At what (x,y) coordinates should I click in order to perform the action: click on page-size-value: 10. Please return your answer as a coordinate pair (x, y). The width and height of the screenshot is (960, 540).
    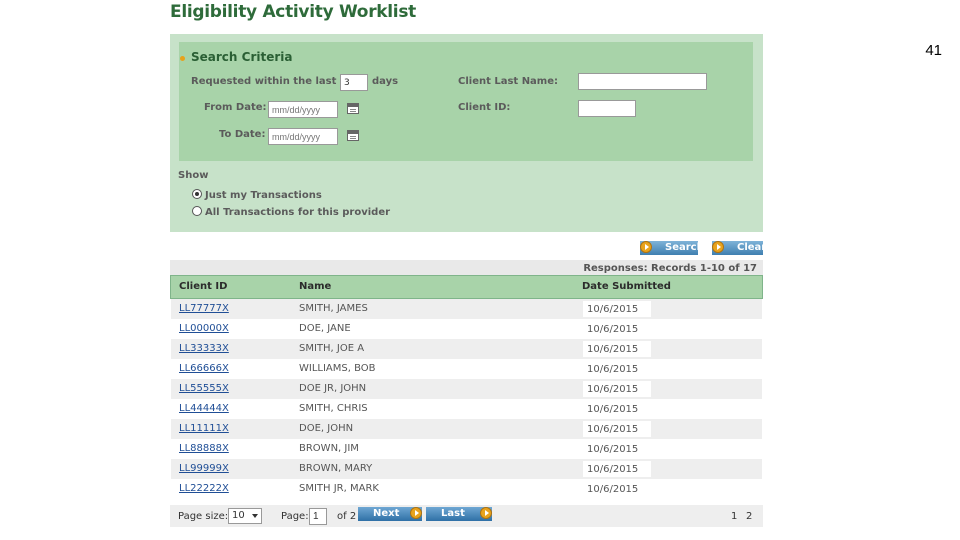
    Looking at the image, I should click on (238, 515).